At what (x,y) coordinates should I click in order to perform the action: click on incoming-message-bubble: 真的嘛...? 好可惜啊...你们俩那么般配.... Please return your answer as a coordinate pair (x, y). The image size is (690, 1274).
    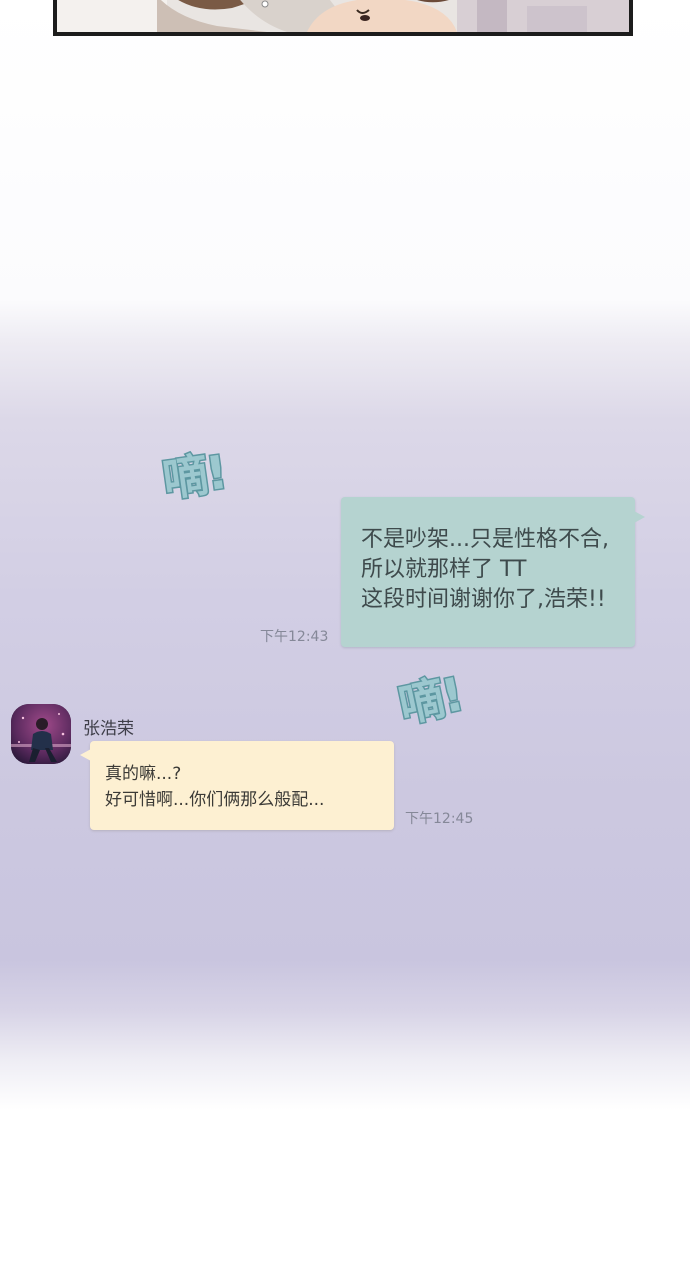
    Looking at the image, I should click on (237, 785).